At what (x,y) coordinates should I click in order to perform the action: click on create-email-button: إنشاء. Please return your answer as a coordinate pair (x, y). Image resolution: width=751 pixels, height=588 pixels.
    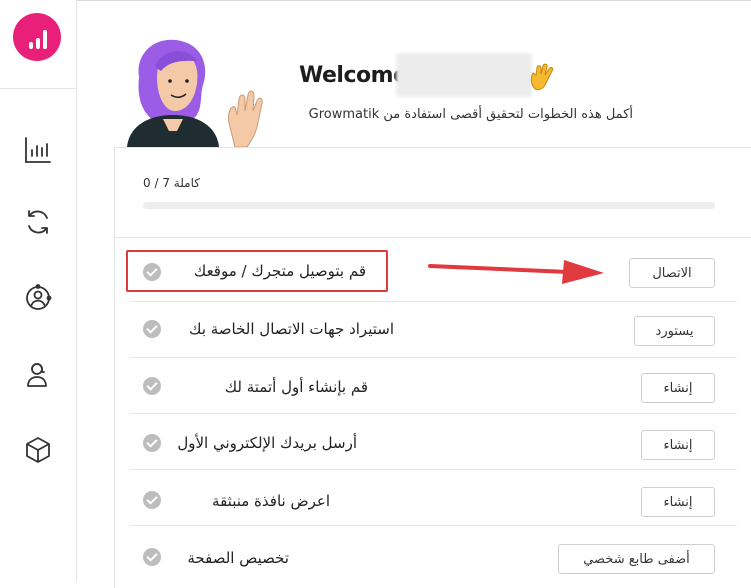
    Looking at the image, I should click on (678, 445).